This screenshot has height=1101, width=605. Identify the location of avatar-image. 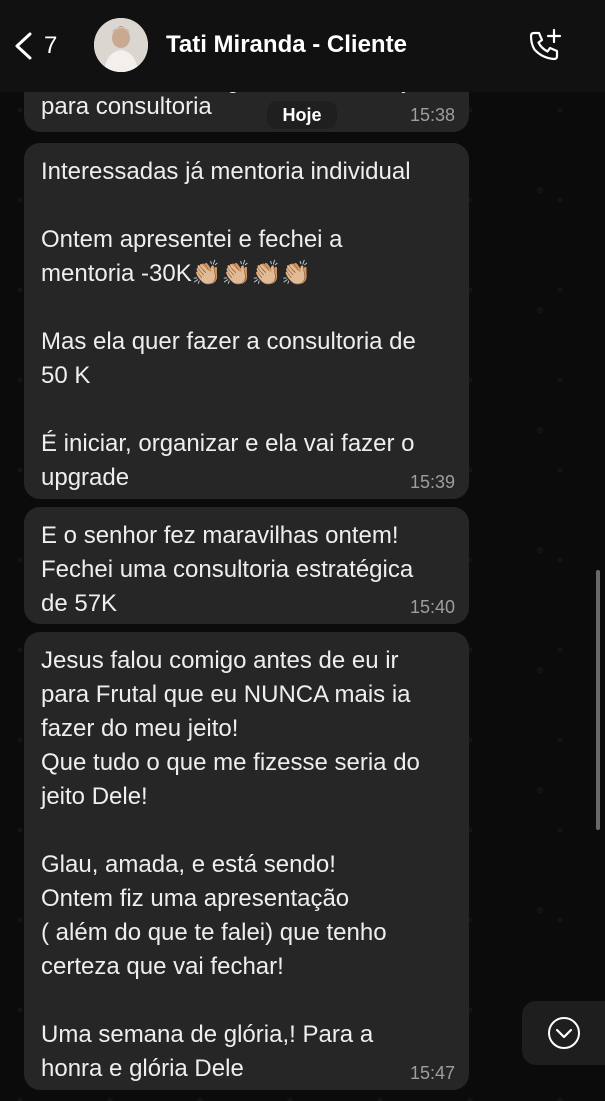
(121, 45).